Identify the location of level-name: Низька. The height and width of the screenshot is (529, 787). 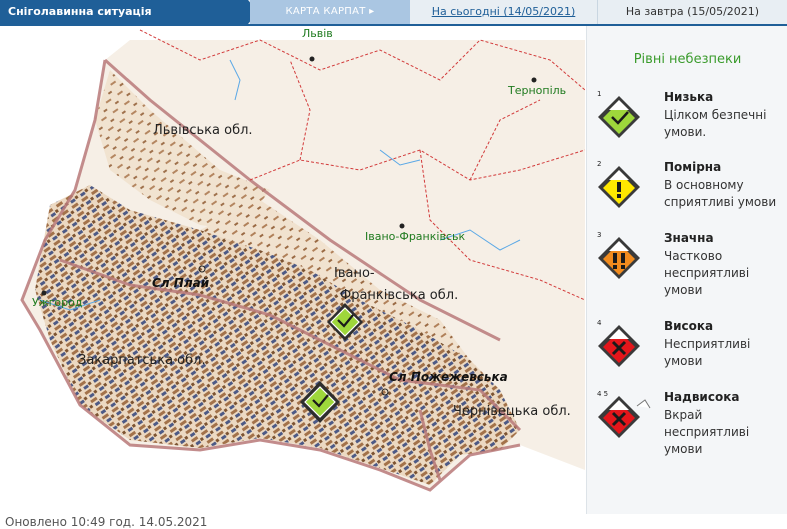
(689, 97).